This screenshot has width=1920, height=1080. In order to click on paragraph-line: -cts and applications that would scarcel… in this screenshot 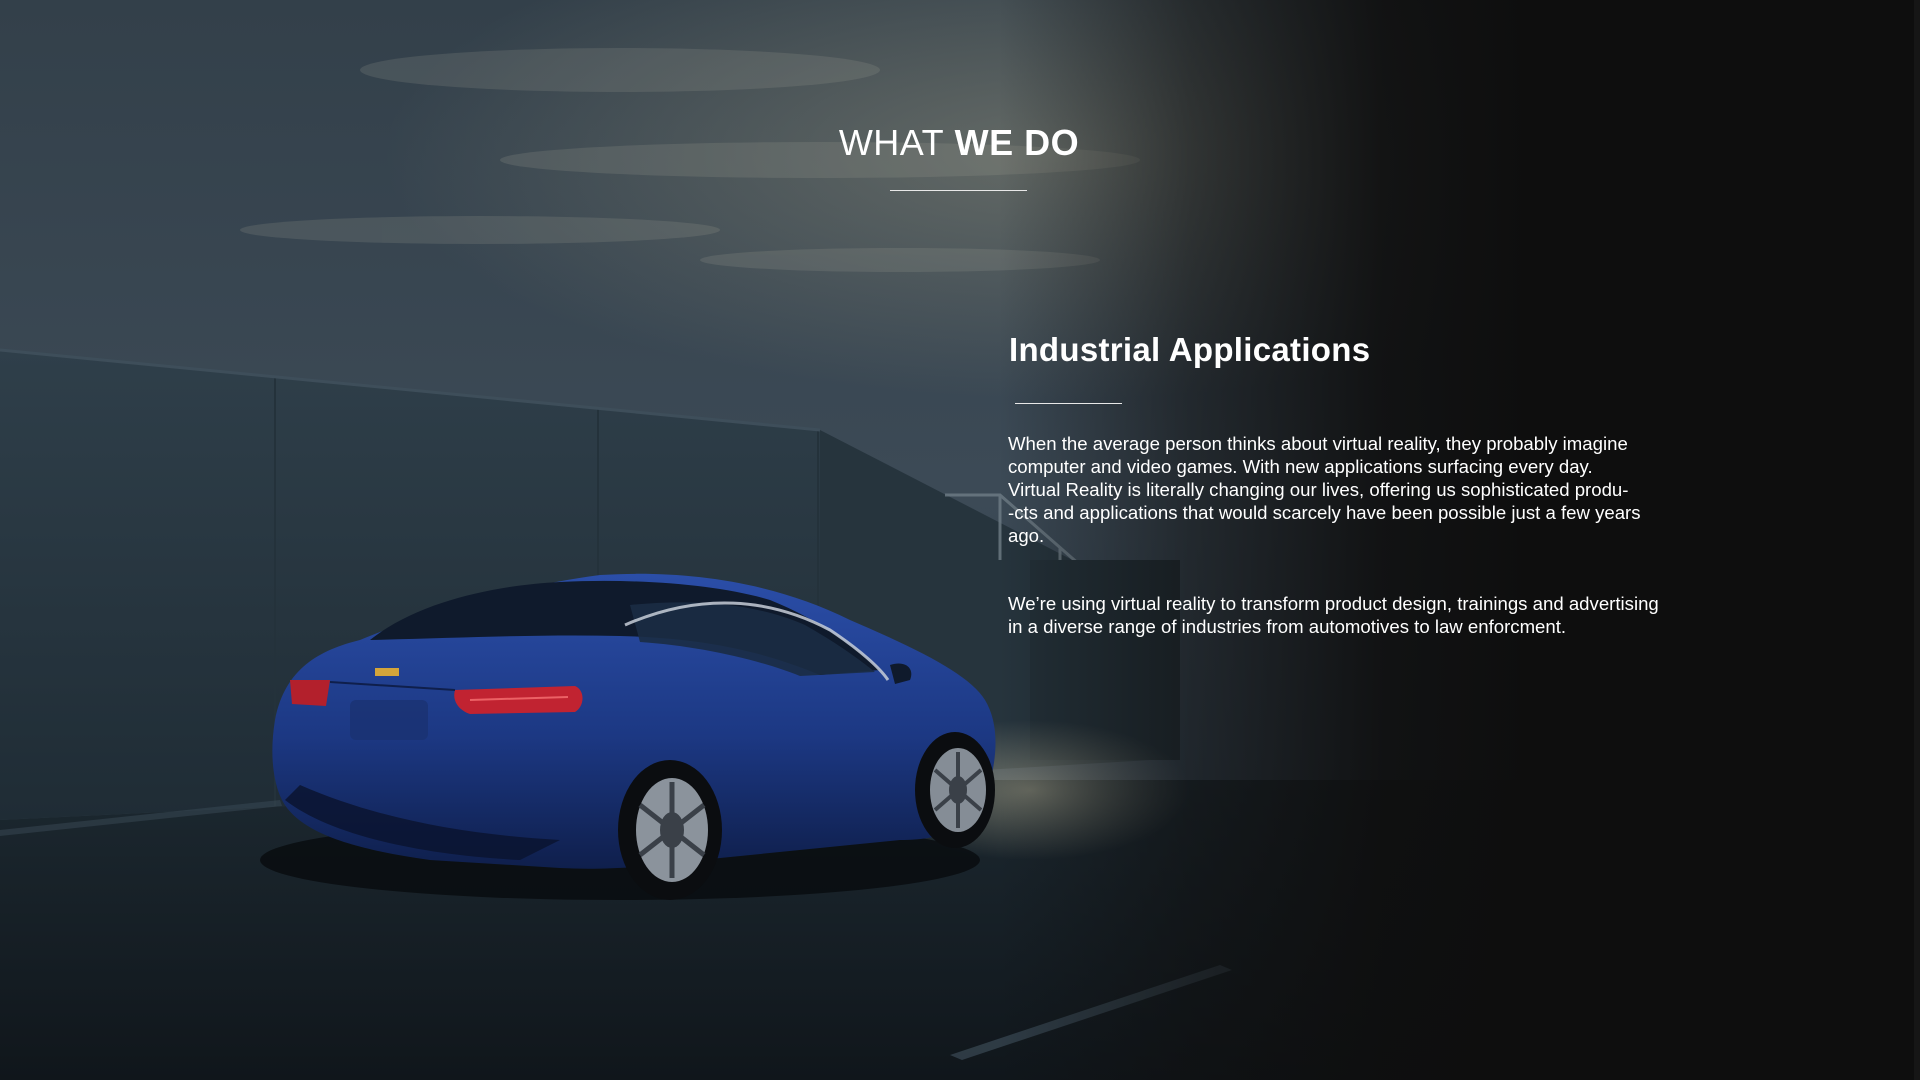, I will do `click(1324, 512)`.